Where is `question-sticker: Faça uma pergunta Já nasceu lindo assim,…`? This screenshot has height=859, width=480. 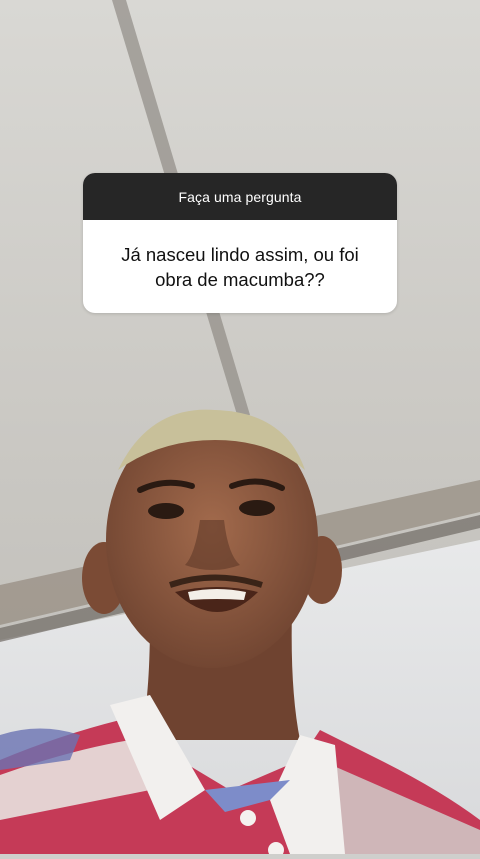 question-sticker: Faça uma pergunta Já nasceu lindo assim,… is located at coordinates (240, 243).